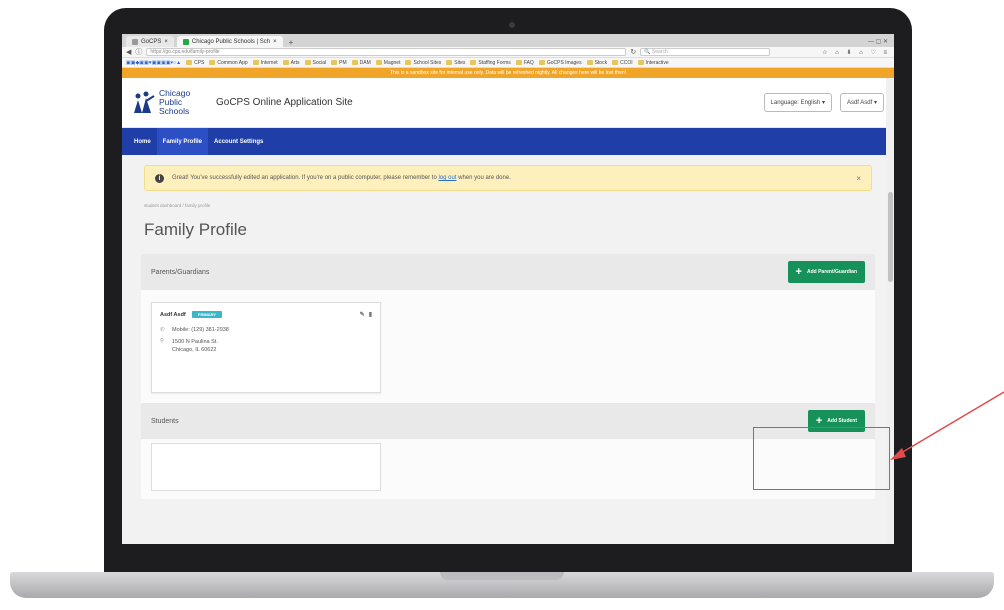 This screenshot has height=610, width=1004. I want to click on parent-phone: Mobile: (129) 381-2938, so click(200, 330).